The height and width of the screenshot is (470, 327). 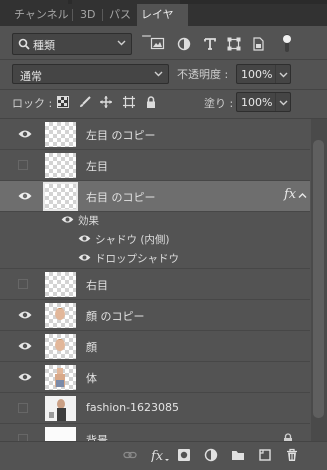 What do you see at coordinates (91, 347) in the screenshot?
I see `layer-name: 顔` at bounding box center [91, 347].